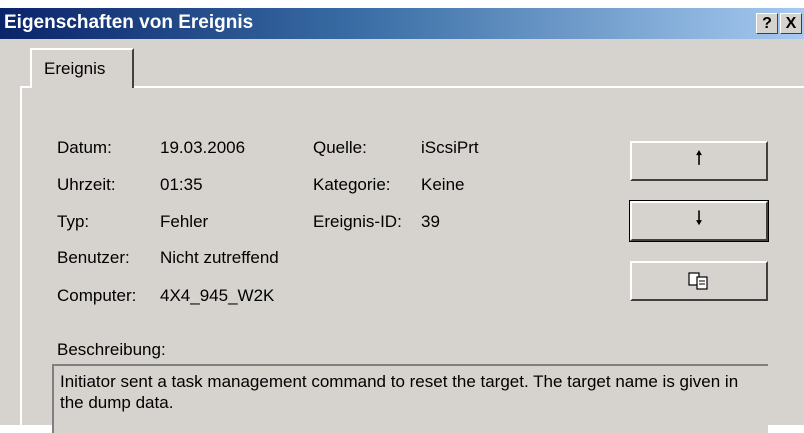 Image resolution: width=804 pixels, height=433 pixels. I want to click on computer-value: 4X4_945_W2K, so click(217, 295).